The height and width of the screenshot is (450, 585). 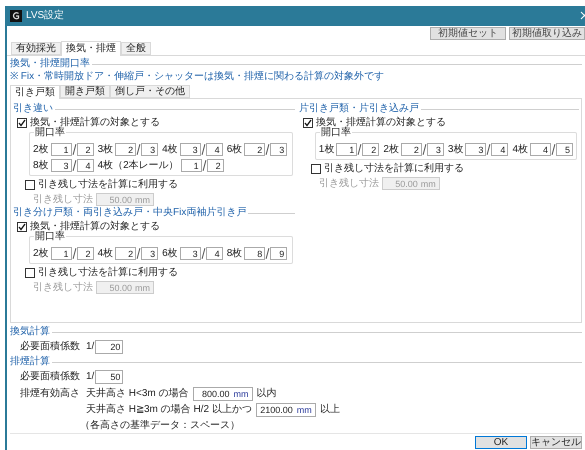 I want to click on numerator-field: 4, so click(x=540, y=149).